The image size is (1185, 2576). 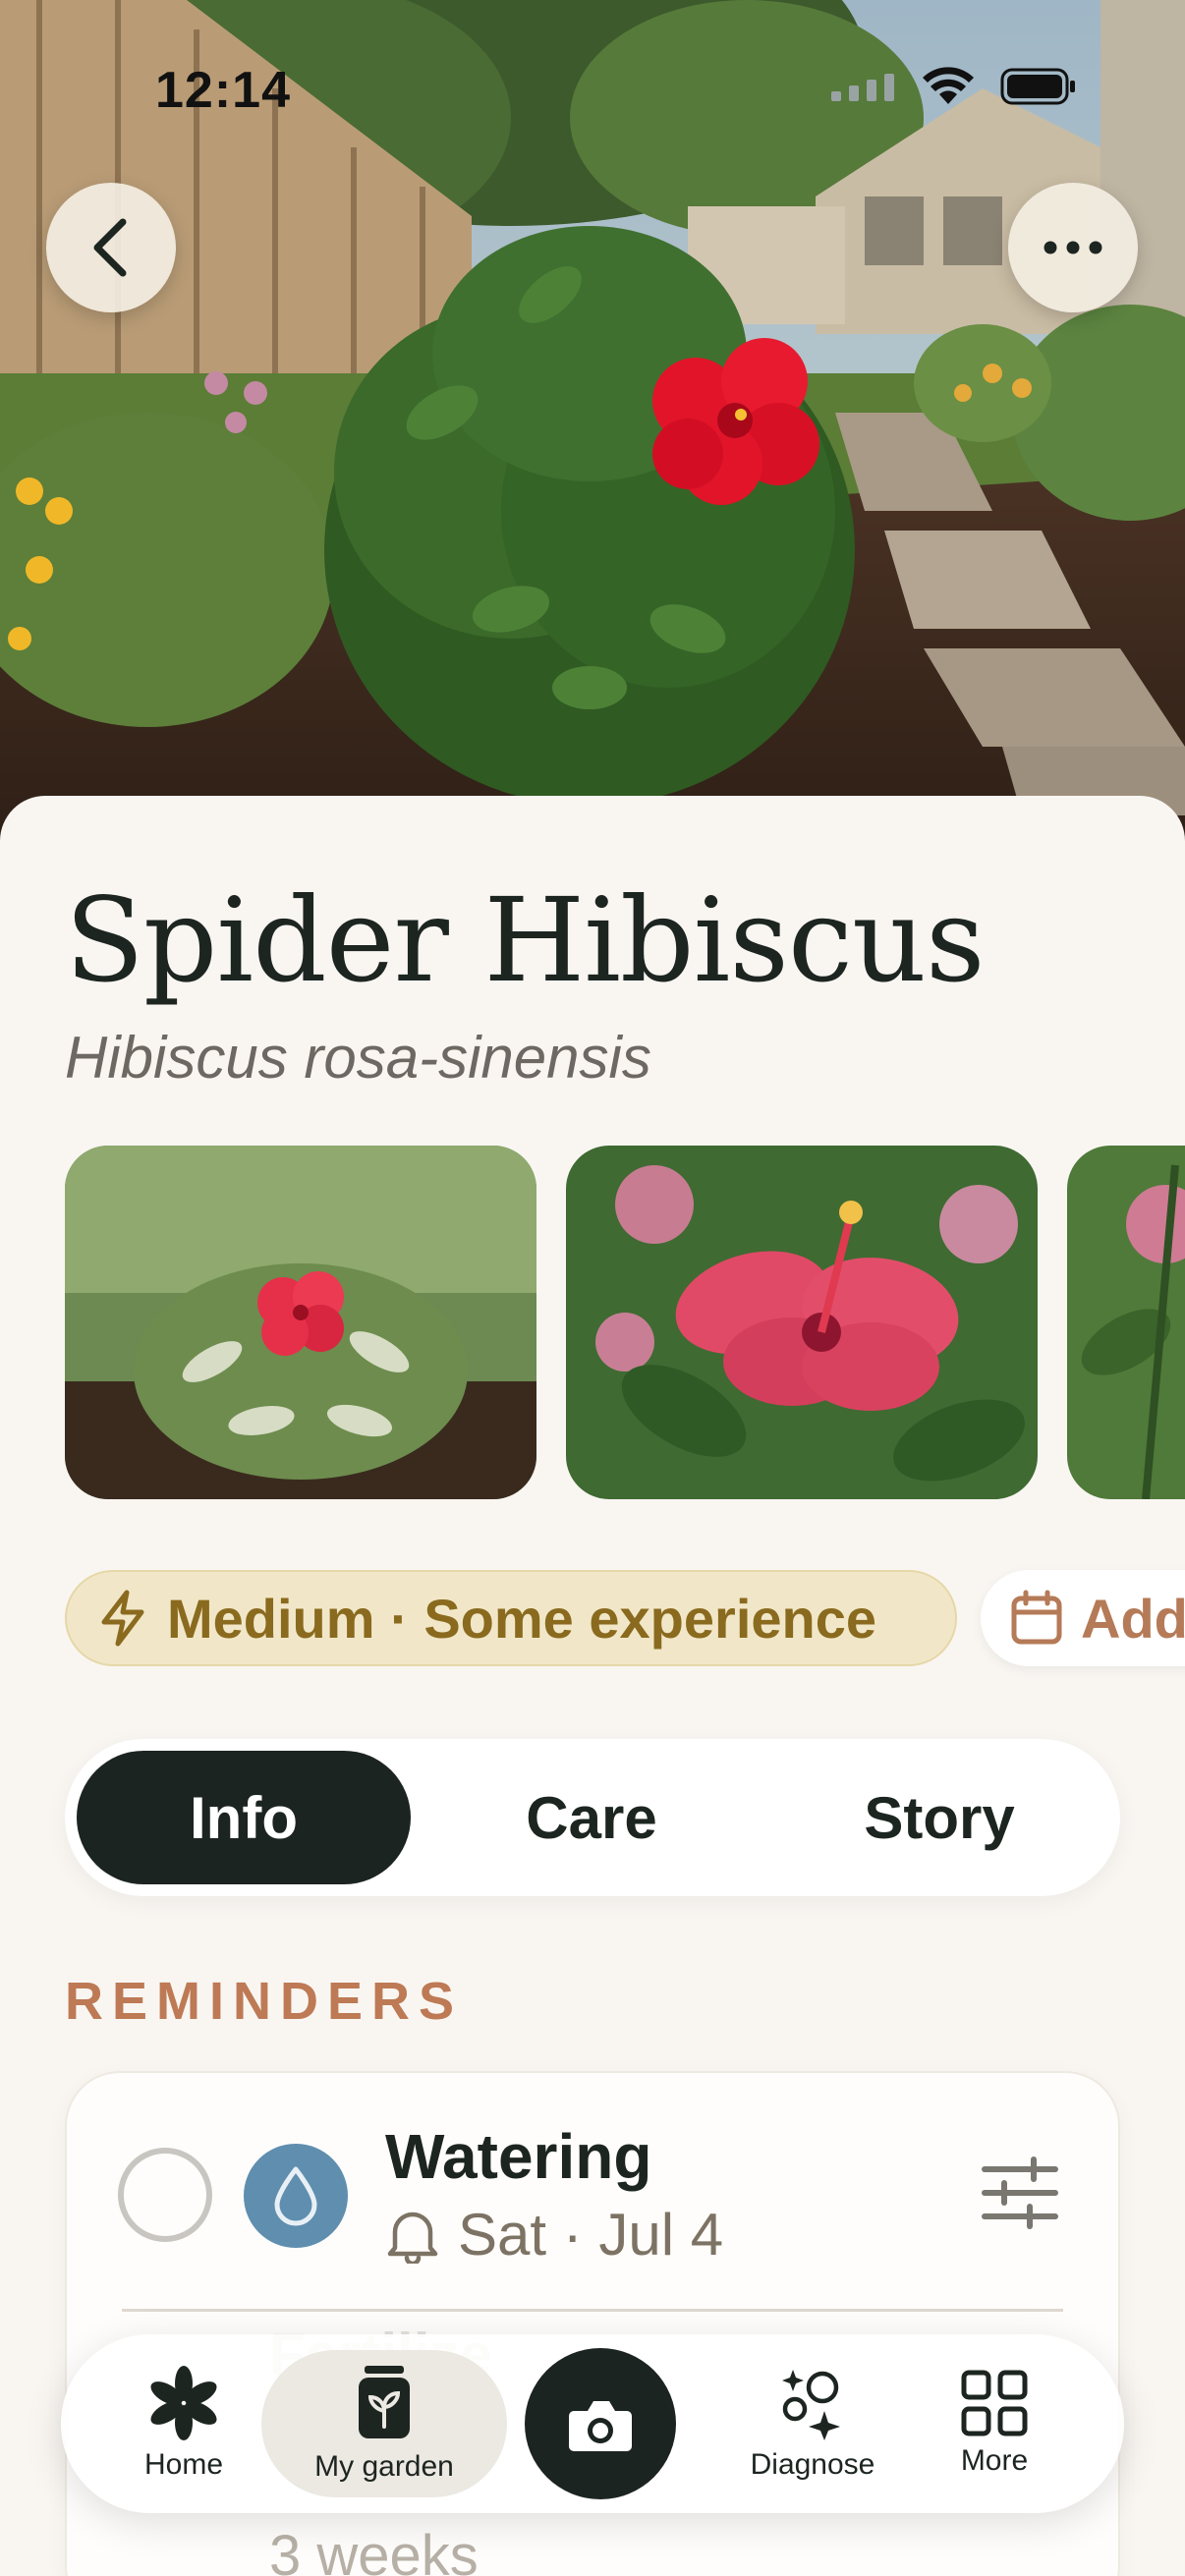 I want to click on calendar-icon, so click(x=1037, y=1617).